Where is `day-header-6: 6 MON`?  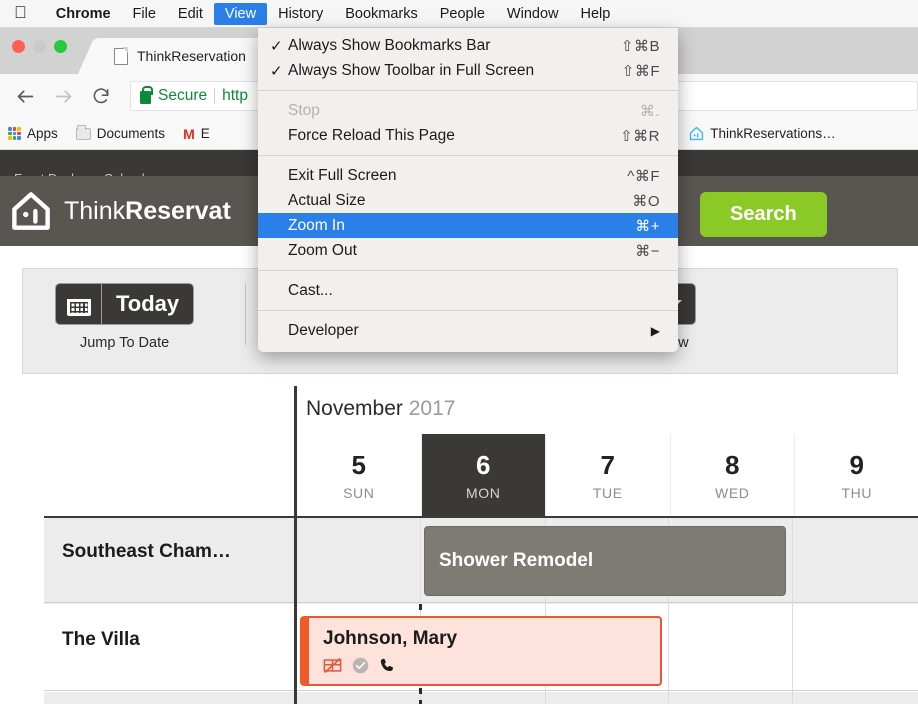 day-header-6: 6 MON is located at coordinates (482, 475).